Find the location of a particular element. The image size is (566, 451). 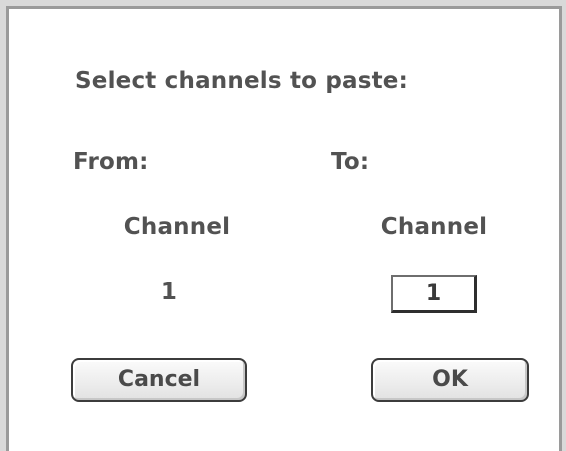

from-label: From: is located at coordinates (111, 162).